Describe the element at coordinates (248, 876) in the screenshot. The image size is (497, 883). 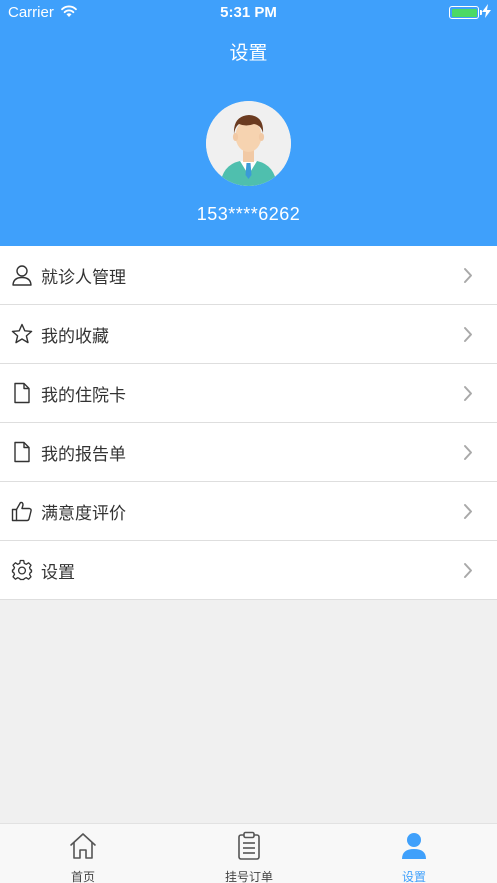
I see `tab-label: 挂号订单` at that location.